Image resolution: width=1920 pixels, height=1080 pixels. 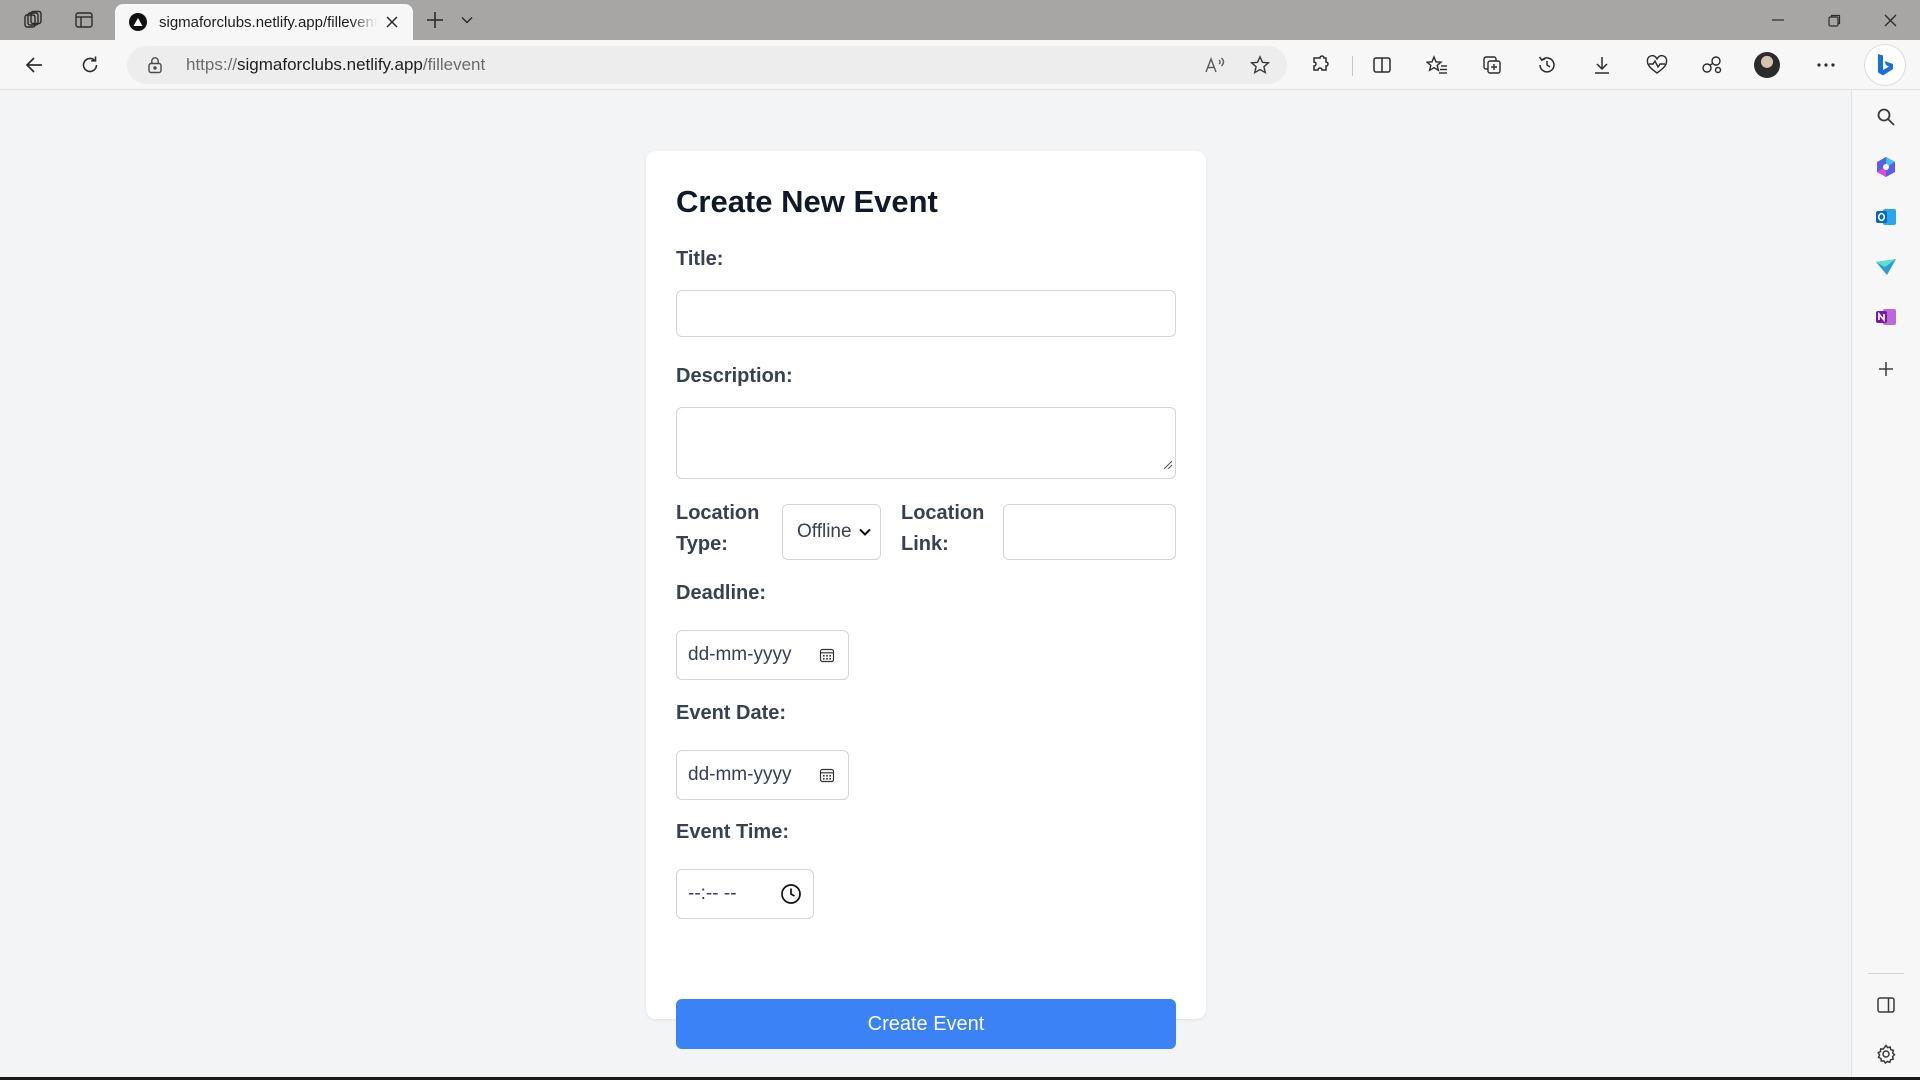 I want to click on add-icon, so click(x=1886, y=369).